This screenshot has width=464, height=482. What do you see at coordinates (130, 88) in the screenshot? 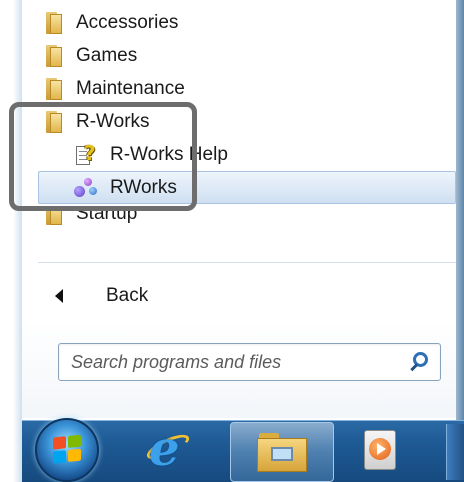
I see `program-folder-label: Maintenance` at bounding box center [130, 88].